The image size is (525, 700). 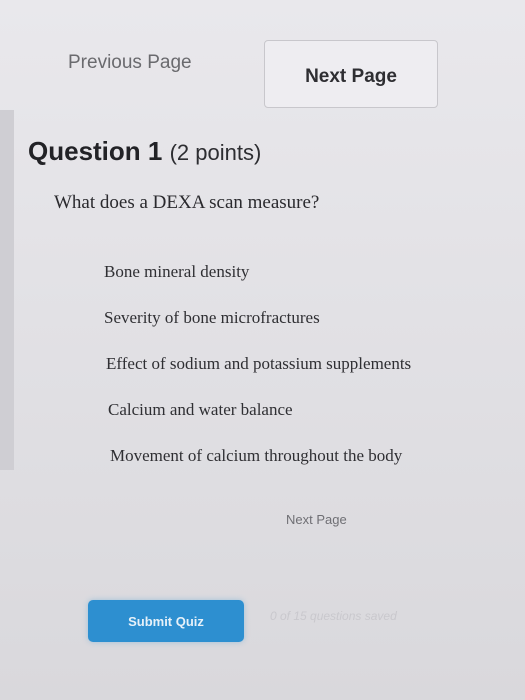 What do you see at coordinates (187, 202) in the screenshot?
I see `question-text: What does a DEXA scan measure?` at bounding box center [187, 202].